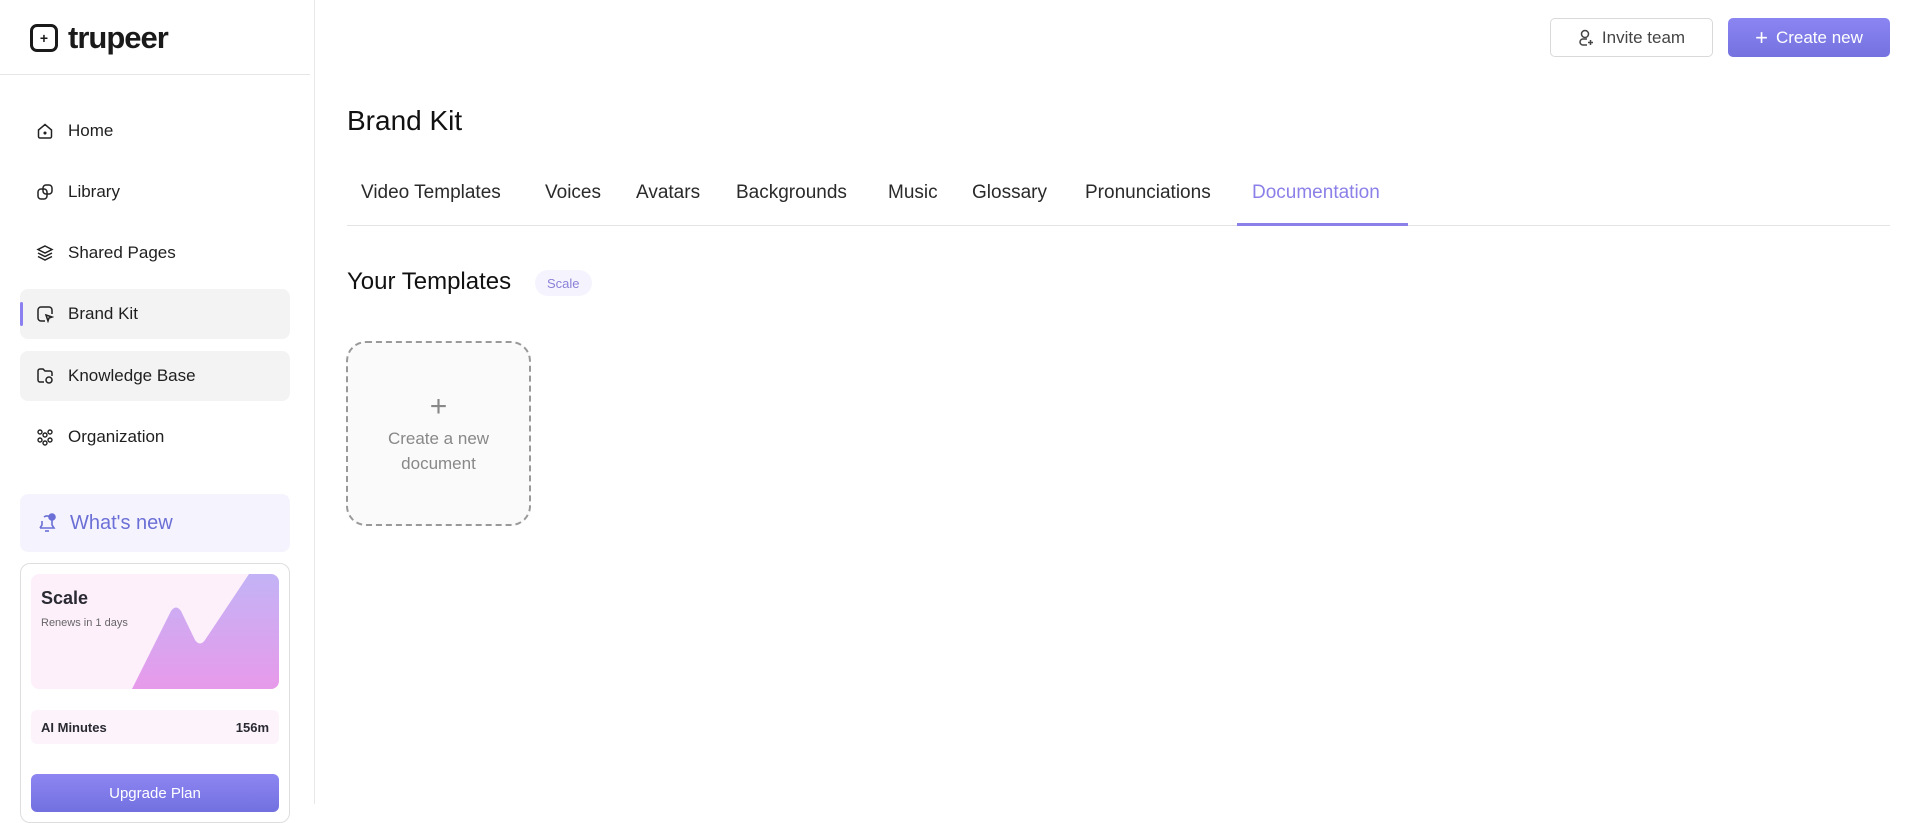 The height and width of the screenshot is (823, 1920). What do you see at coordinates (1009, 193) in the screenshot?
I see `tab-glossary: Glossary` at bounding box center [1009, 193].